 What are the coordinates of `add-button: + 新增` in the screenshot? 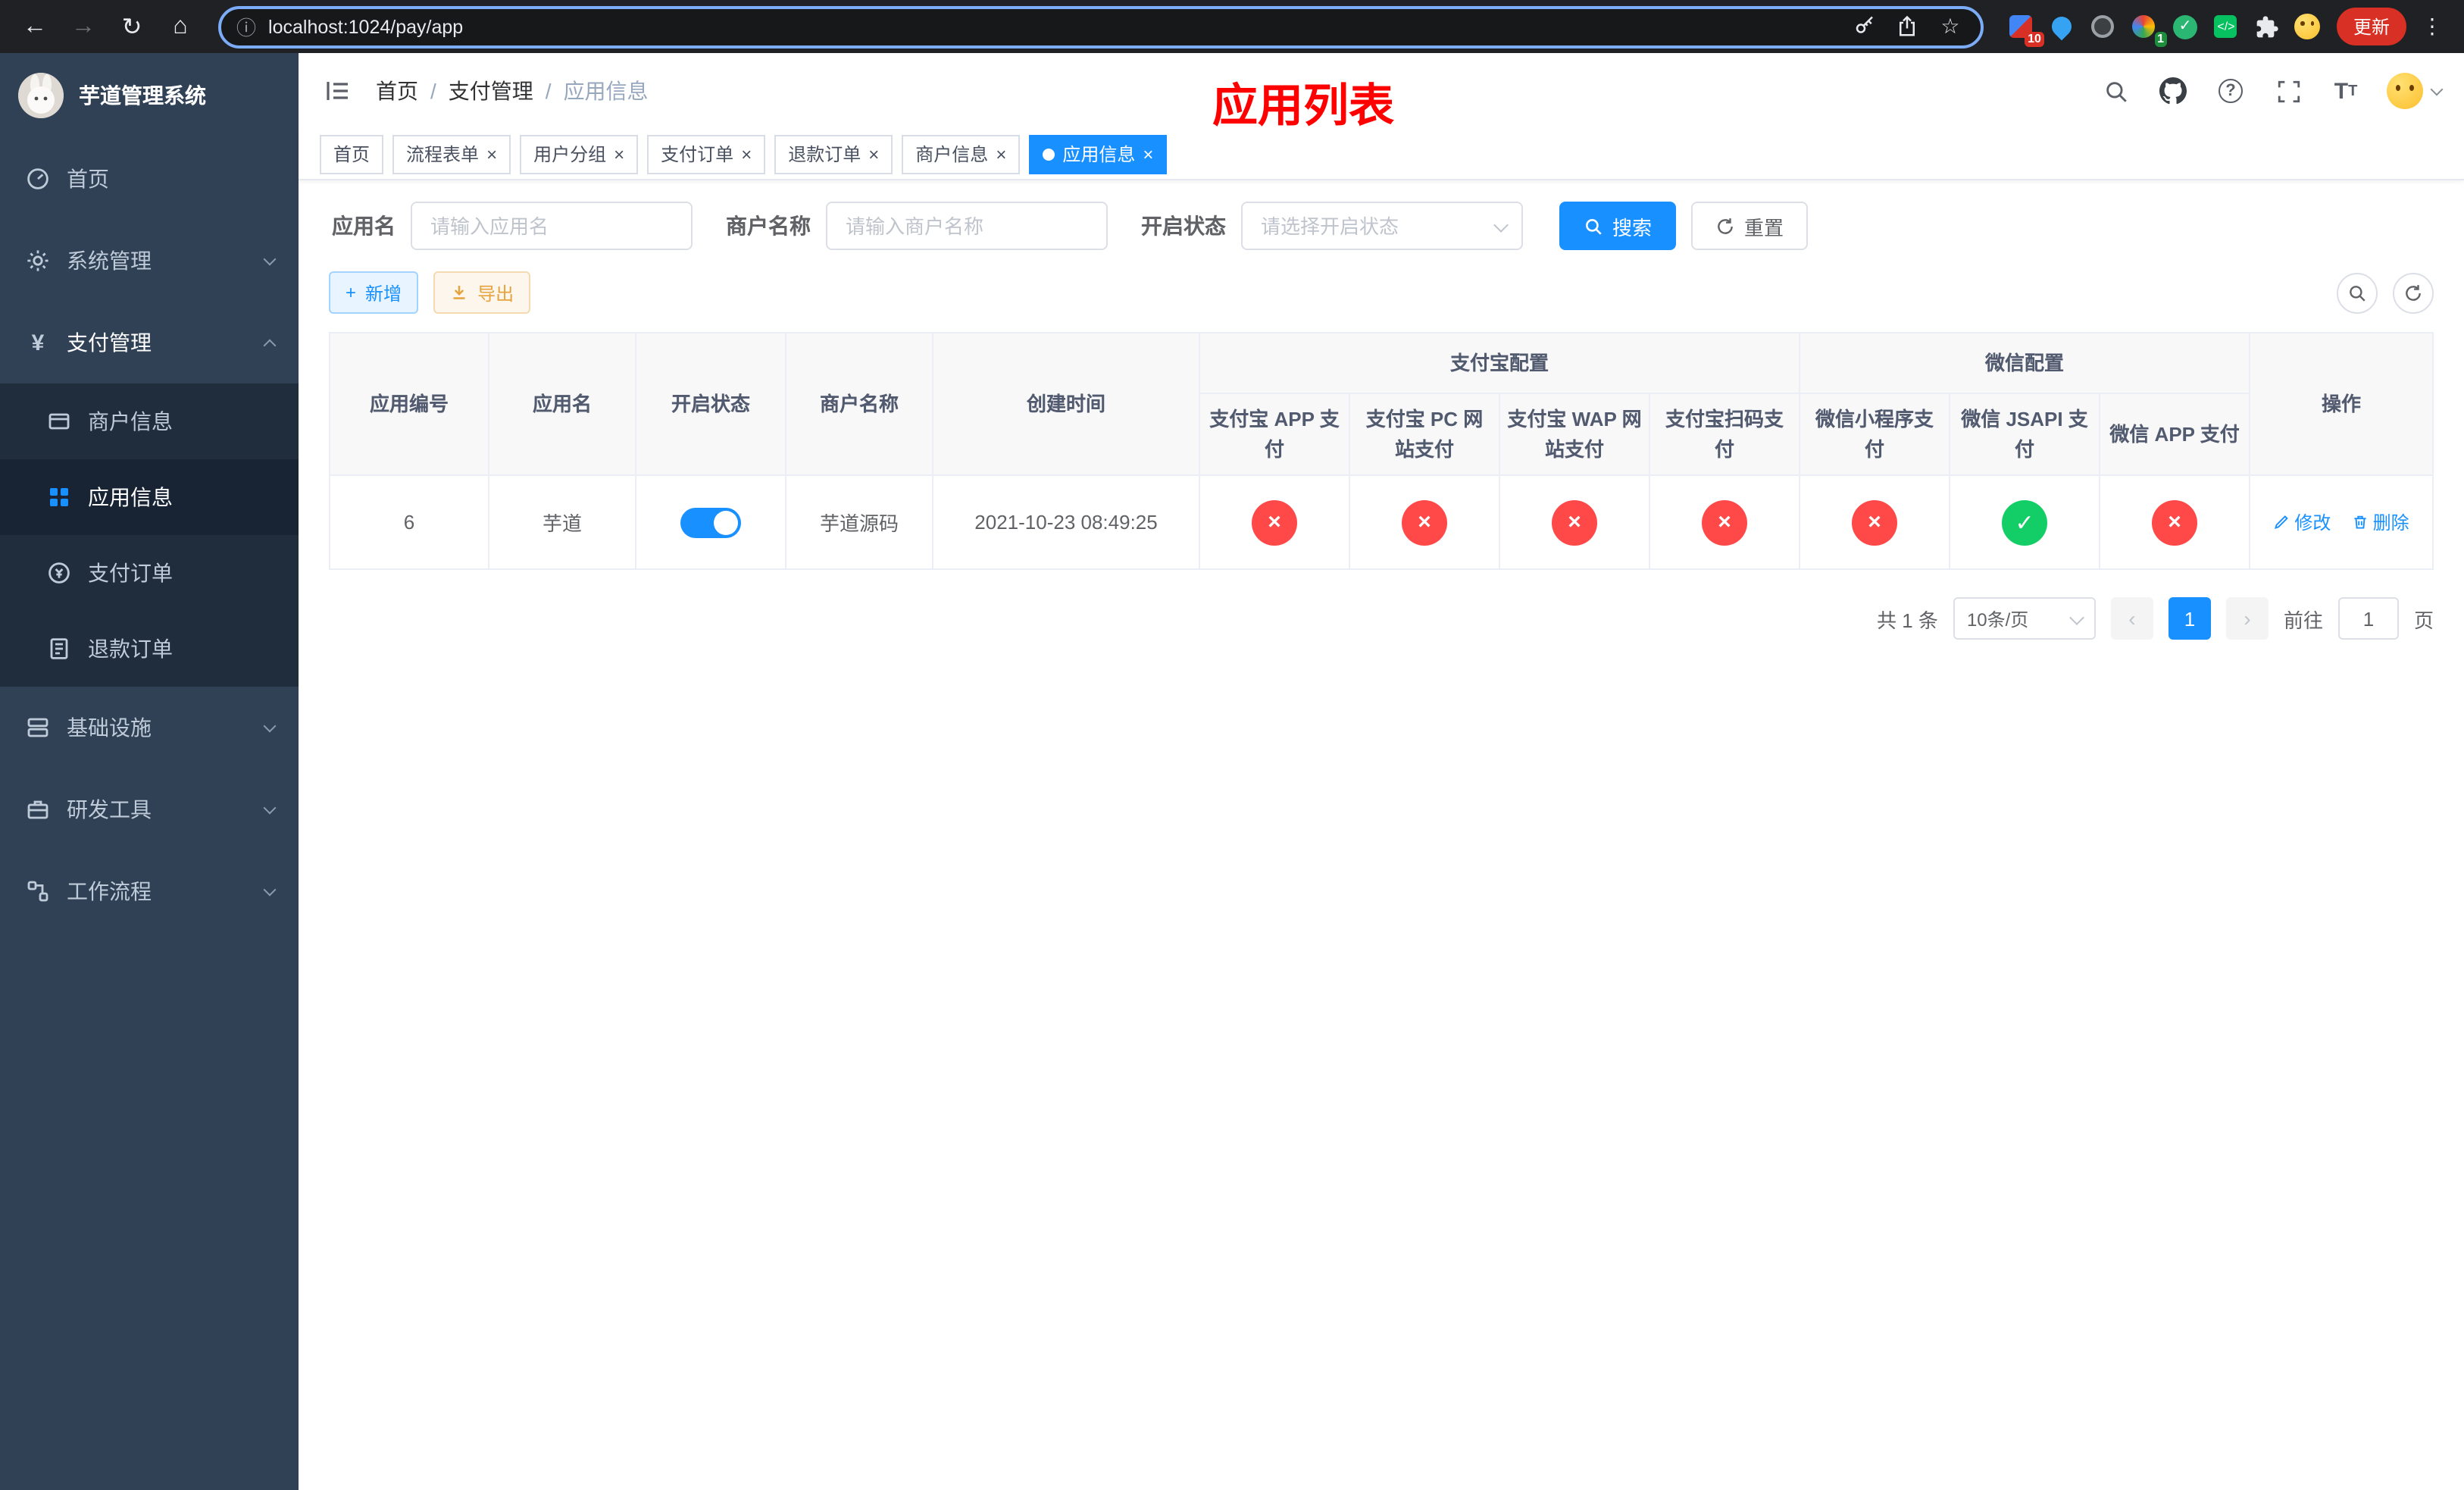 It's located at (374, 292).